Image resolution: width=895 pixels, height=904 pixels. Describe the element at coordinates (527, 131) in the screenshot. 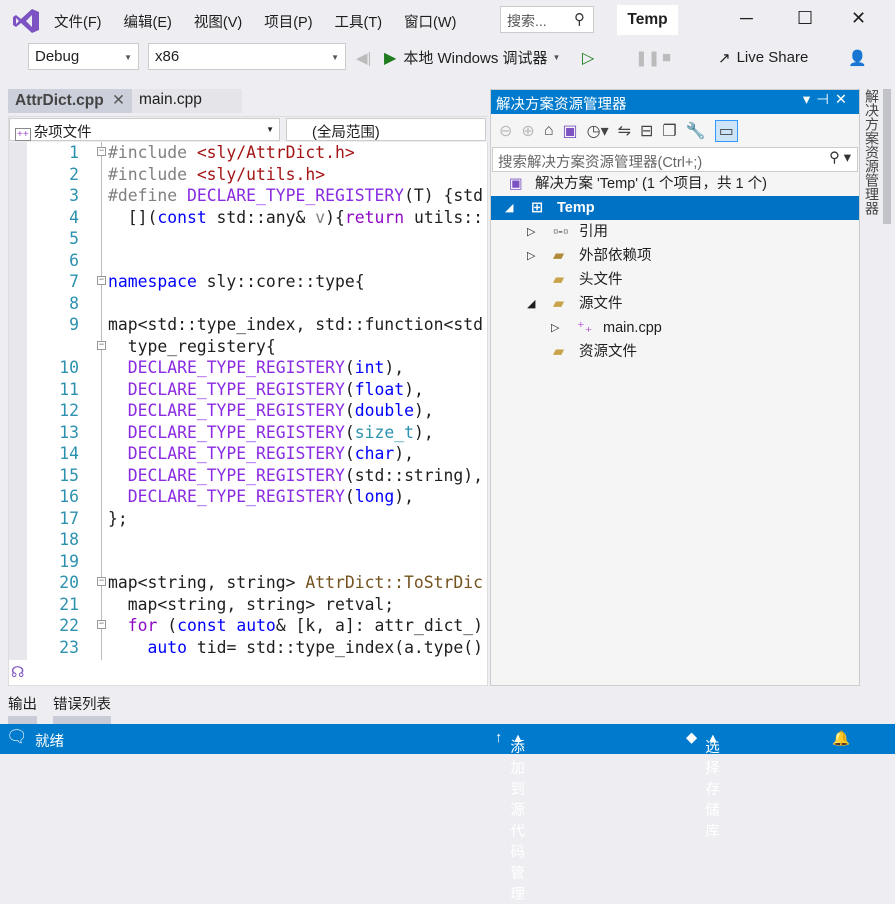

I see `forward-icon: ⊕` at that location.